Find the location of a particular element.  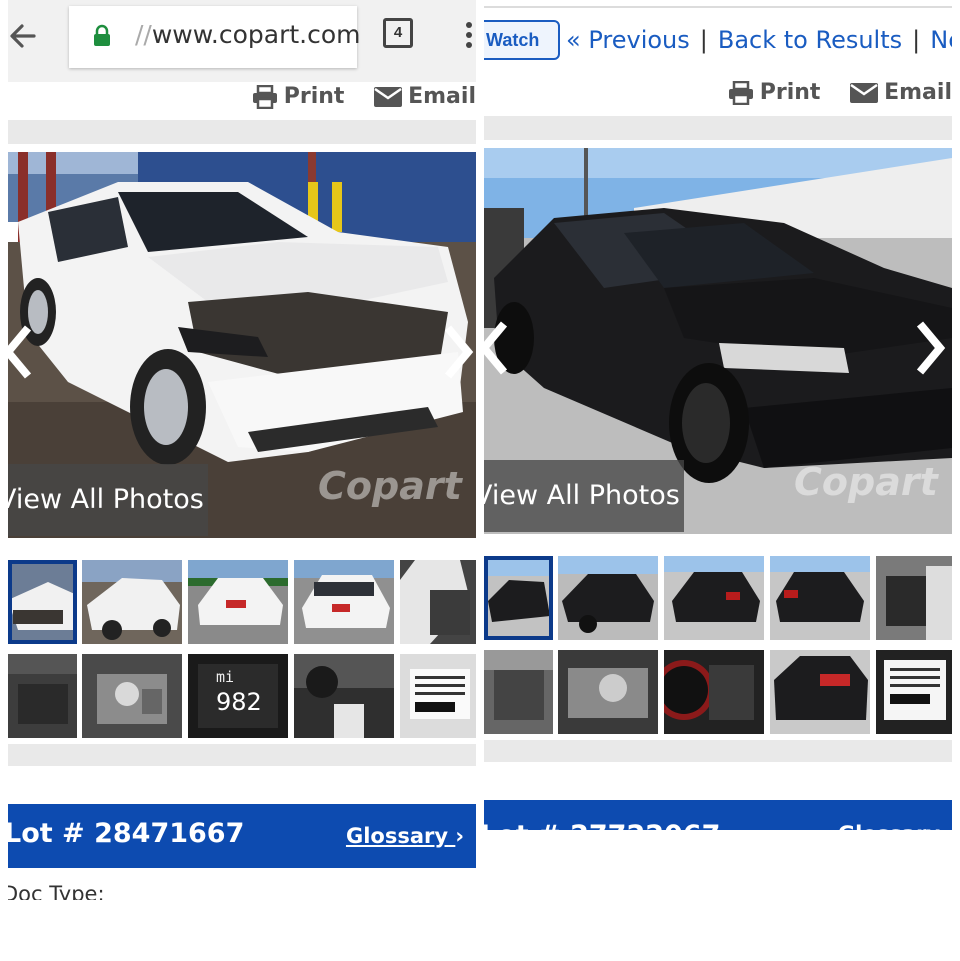

menu-icon is located at coordinates (470, 35).